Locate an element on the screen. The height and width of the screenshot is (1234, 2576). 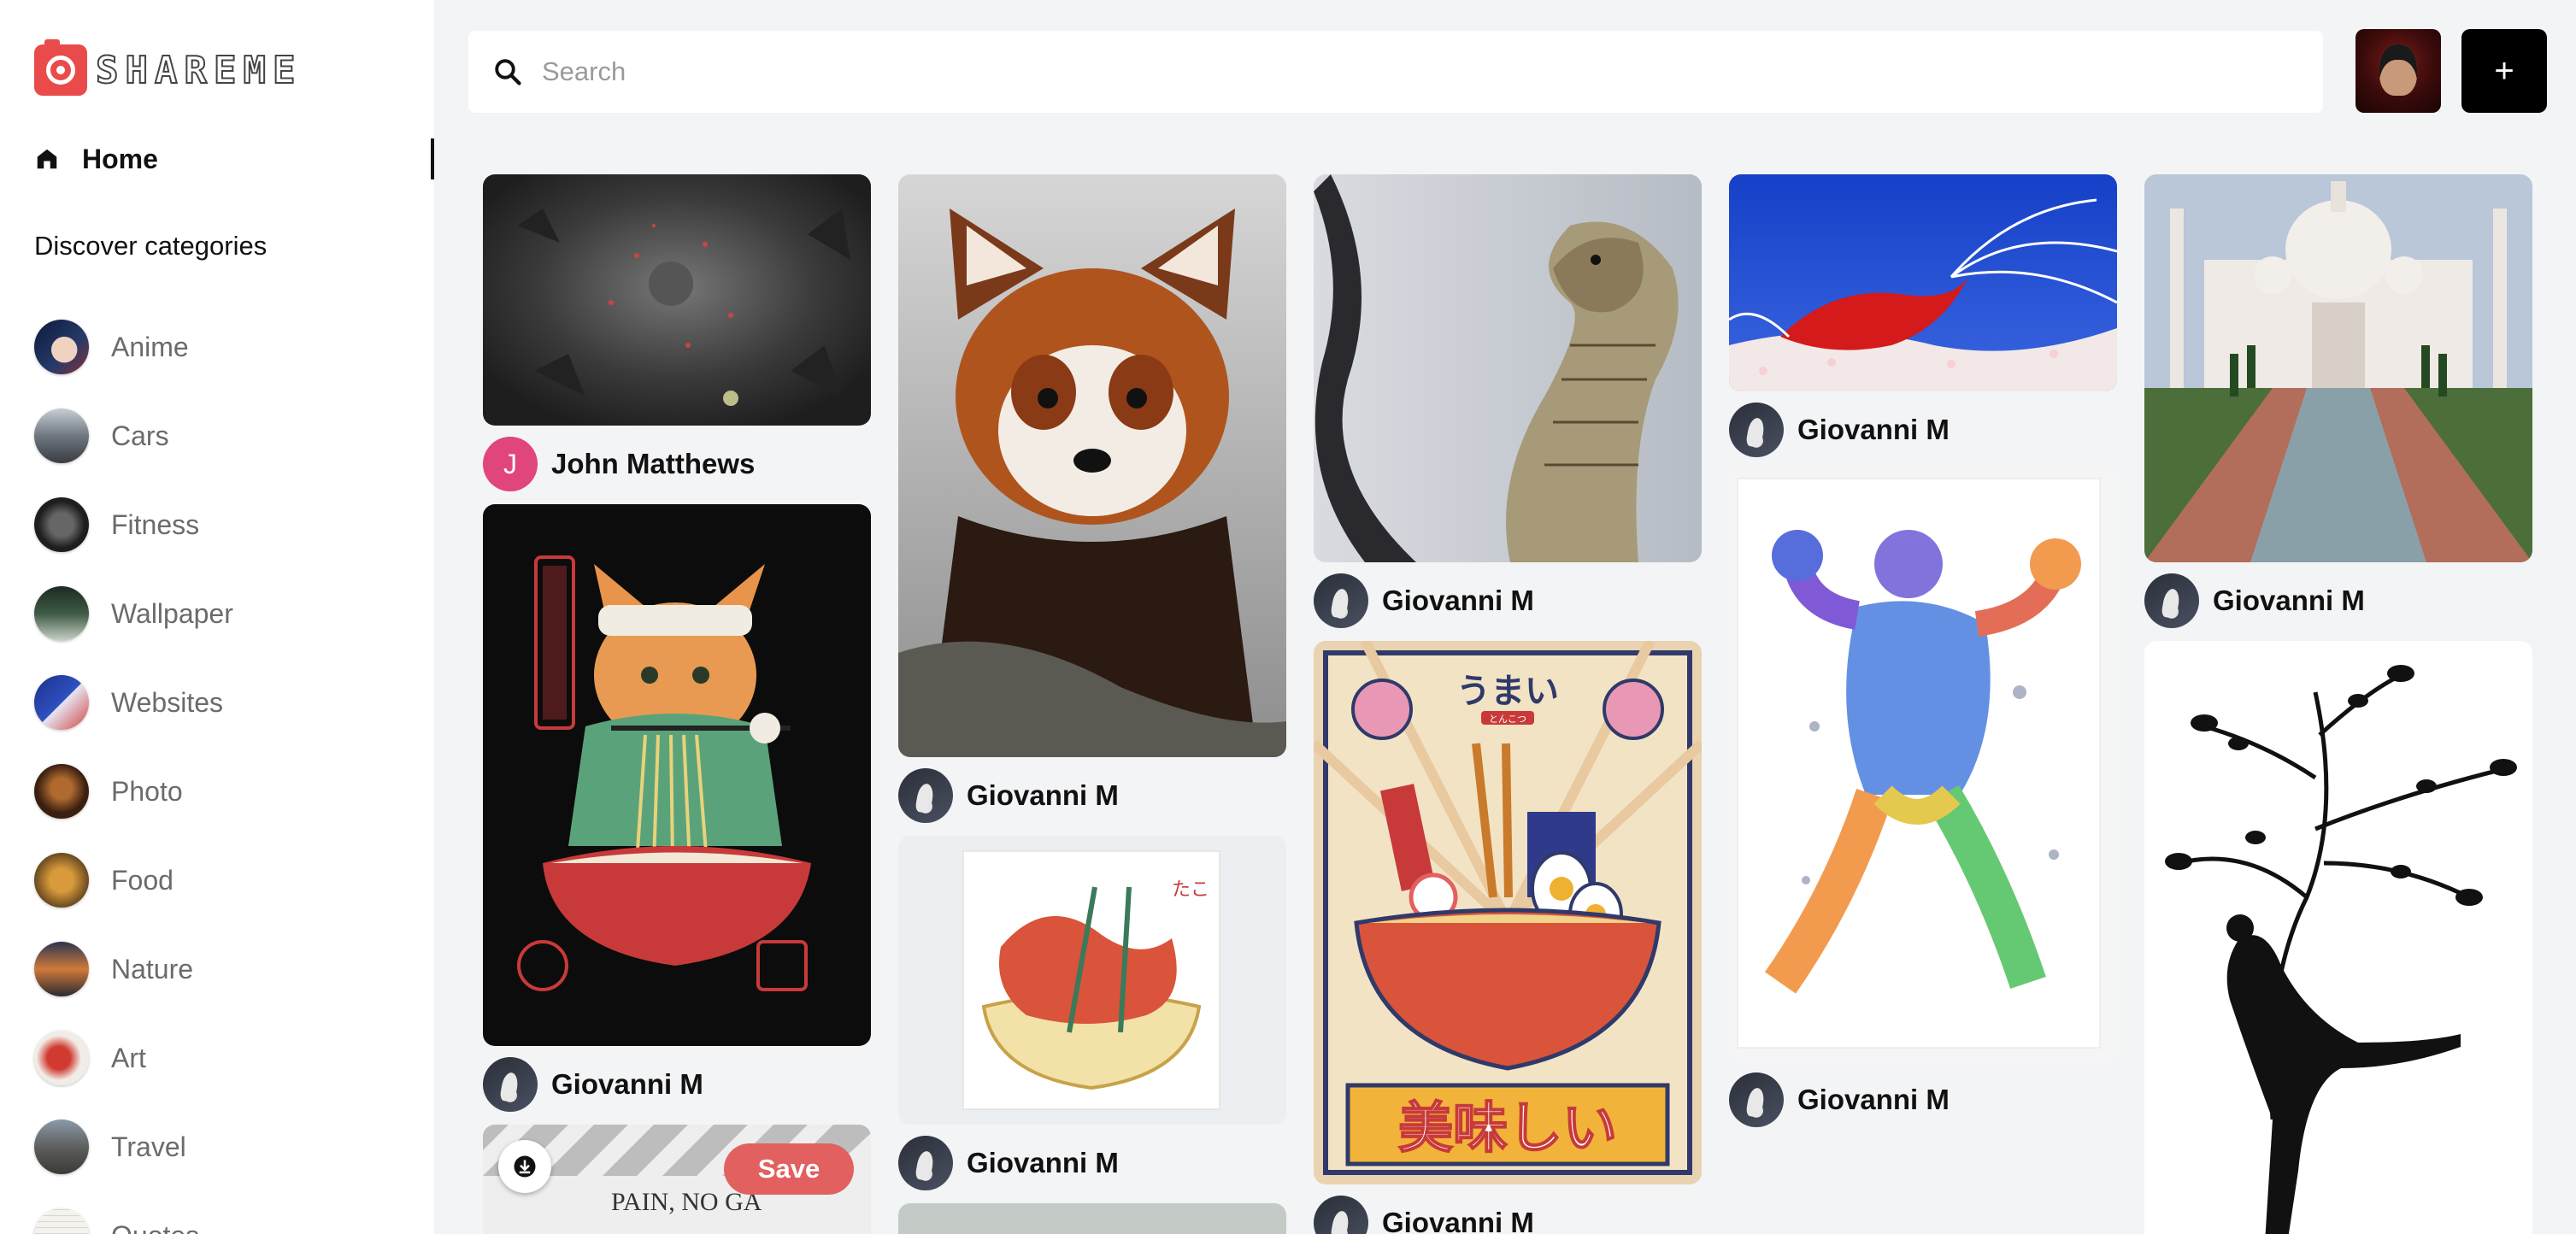
red-panda-image is located at coordinates (1092, 465).